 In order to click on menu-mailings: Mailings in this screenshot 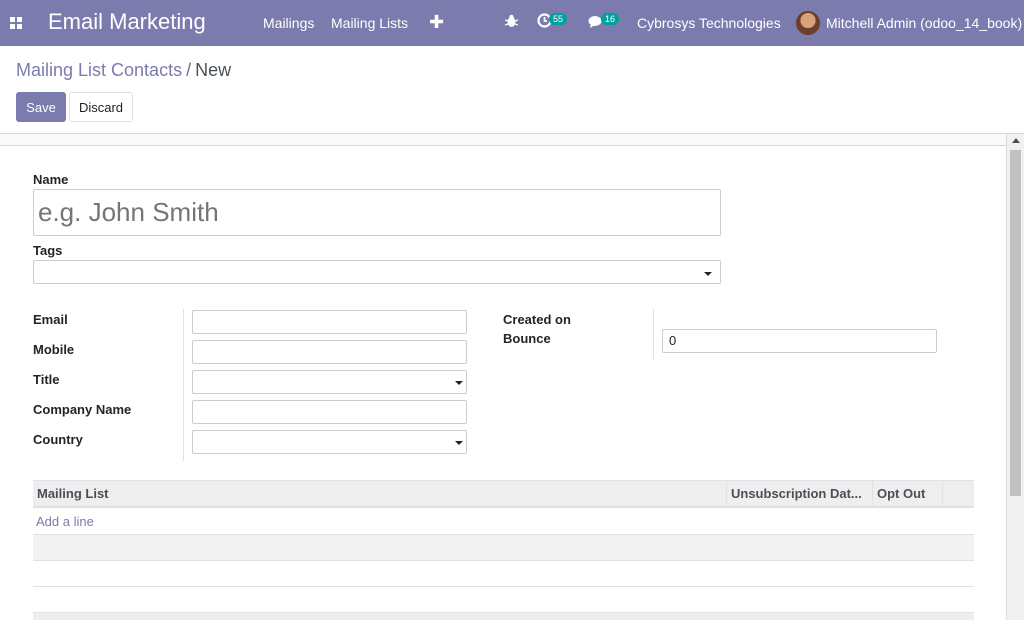, I will do `click(288, 23)`.